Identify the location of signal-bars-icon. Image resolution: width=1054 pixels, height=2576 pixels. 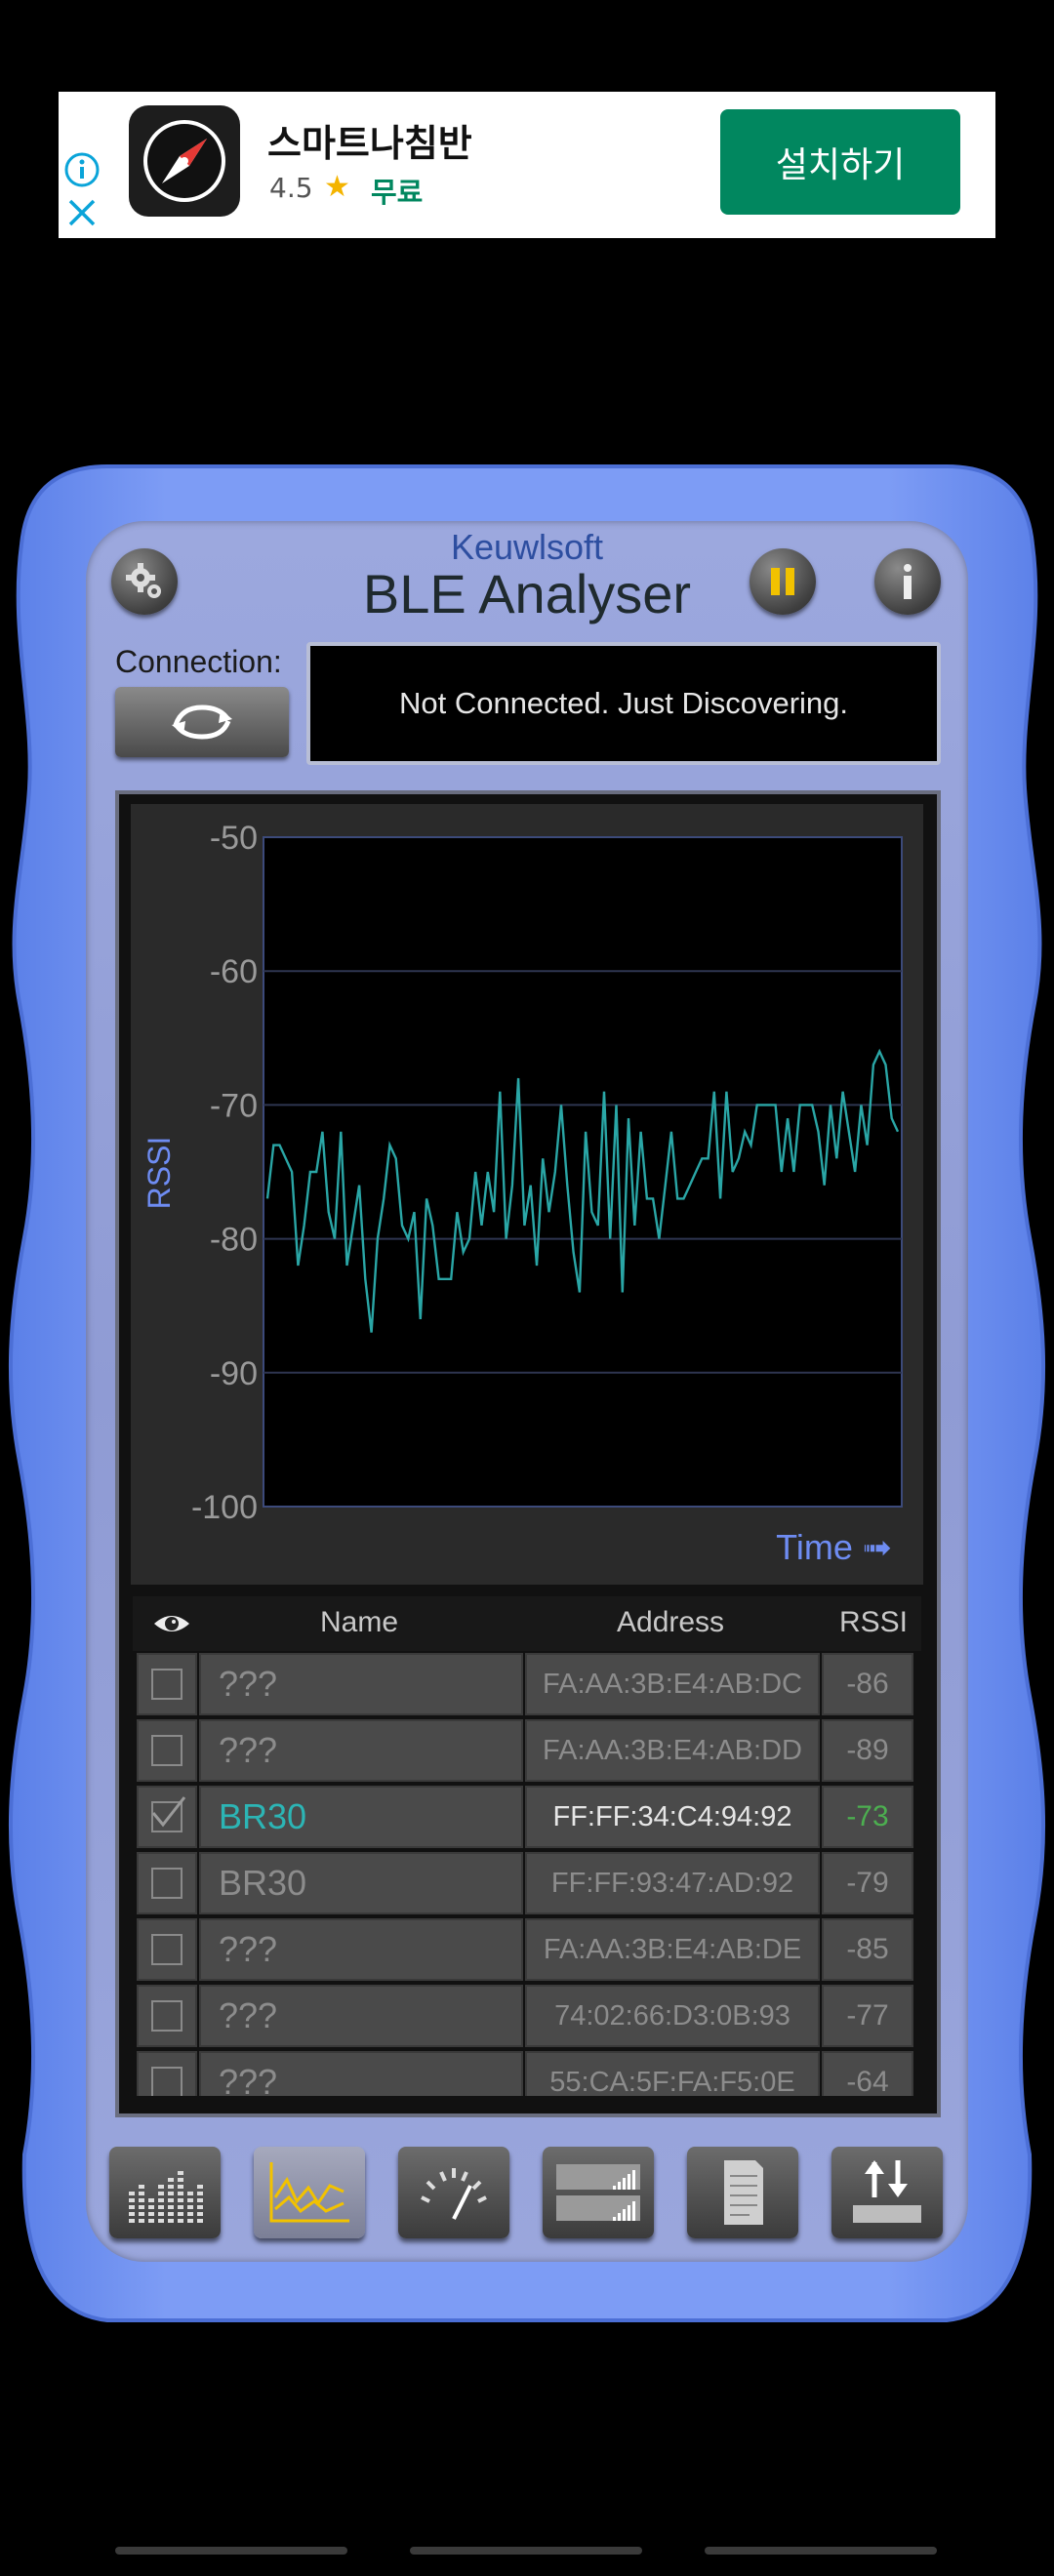
(598, 2192).